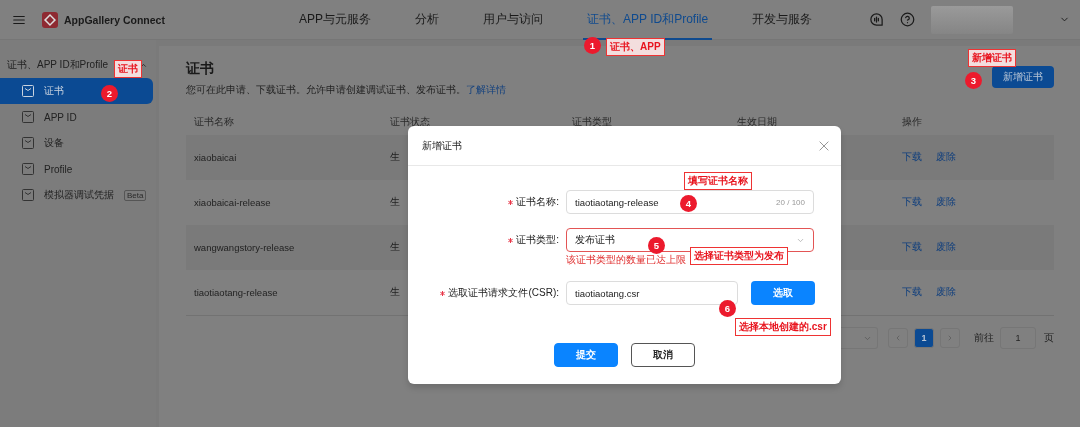 Image resolution: width=1080 pixels, height=427 pixels. Describe the element at coordinates (57, 65) in the screenshot. I see `sidebar-group-label: 证书、APP ID和Profile` at that location.